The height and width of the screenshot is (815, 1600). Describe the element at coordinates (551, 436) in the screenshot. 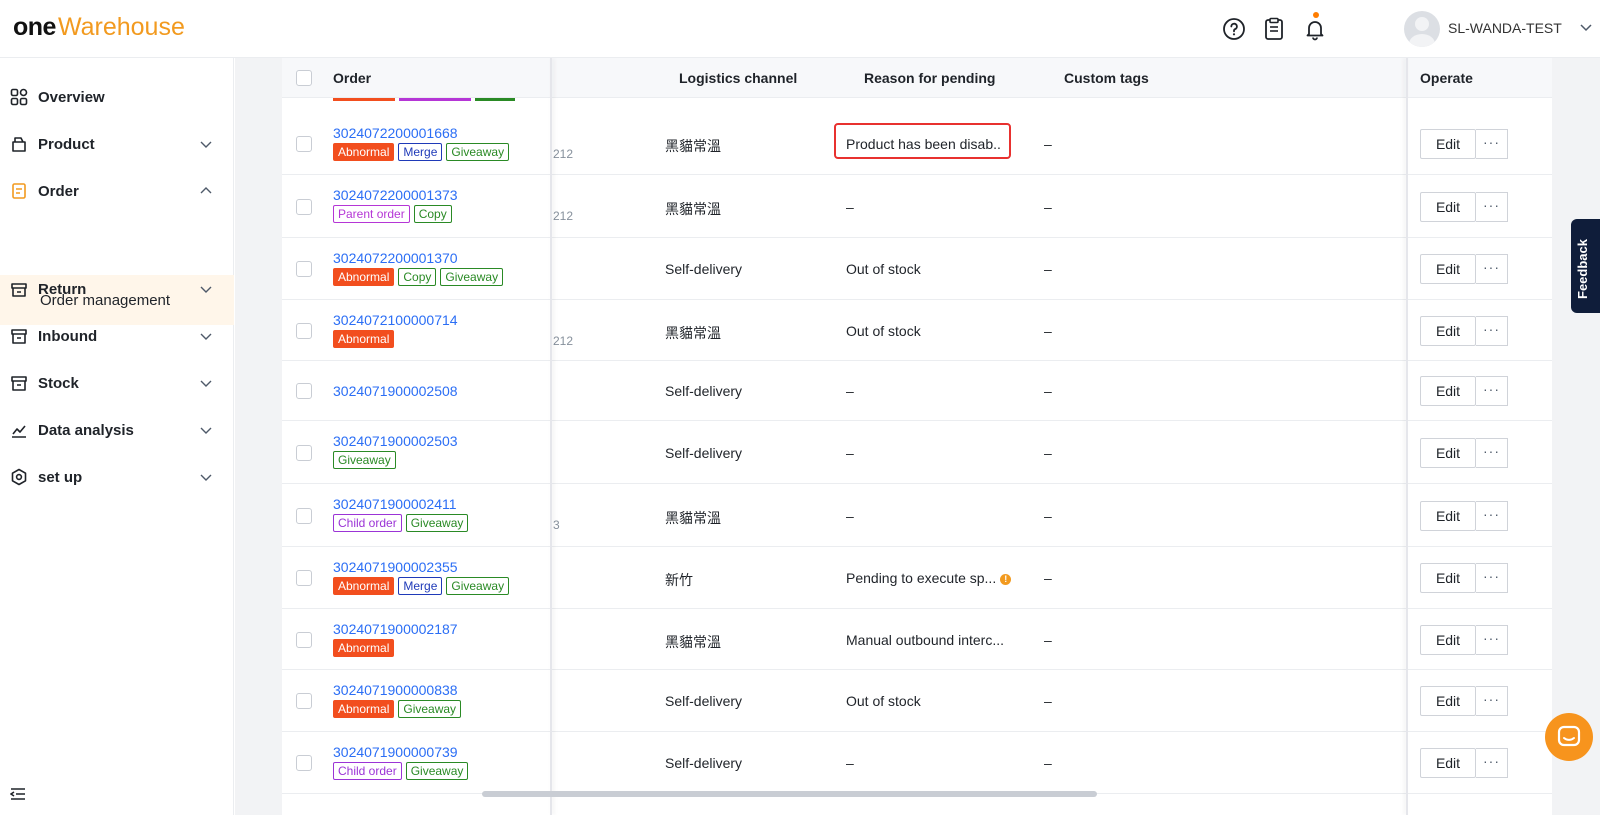

I see `fixed-column-divider-left` at that location.